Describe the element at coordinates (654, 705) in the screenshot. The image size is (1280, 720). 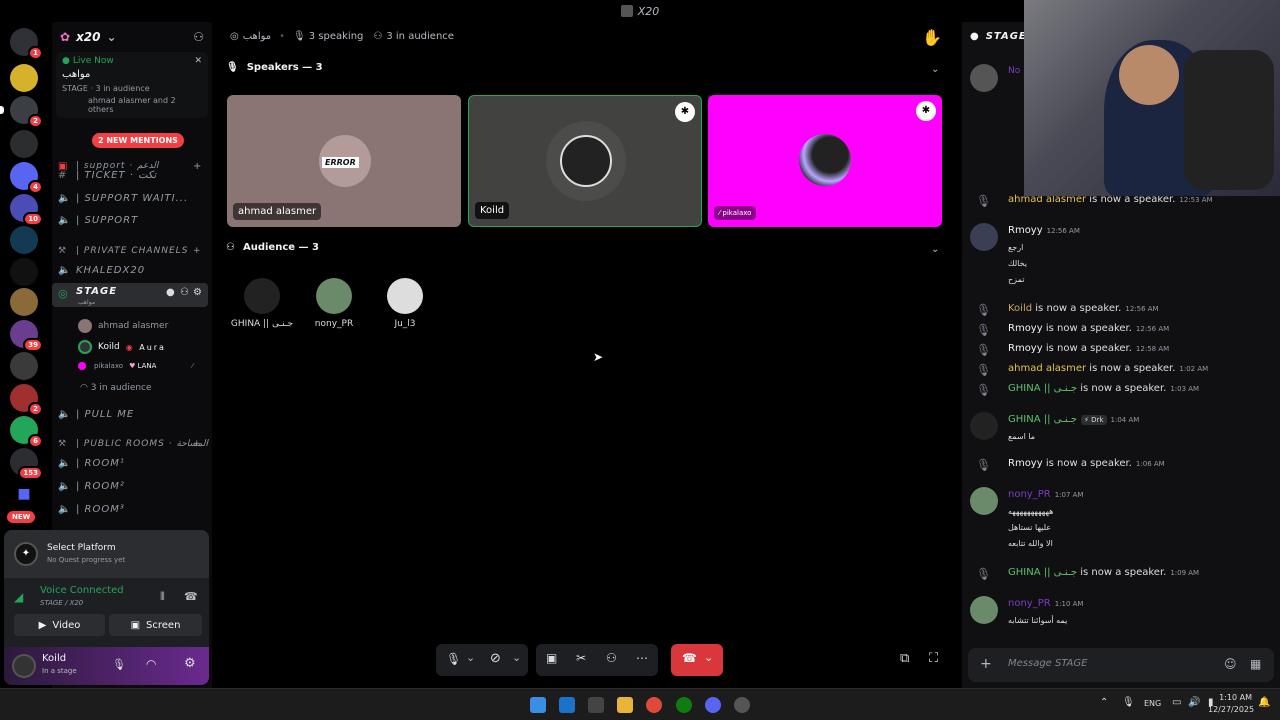
I see `chrome-icon` at that location.